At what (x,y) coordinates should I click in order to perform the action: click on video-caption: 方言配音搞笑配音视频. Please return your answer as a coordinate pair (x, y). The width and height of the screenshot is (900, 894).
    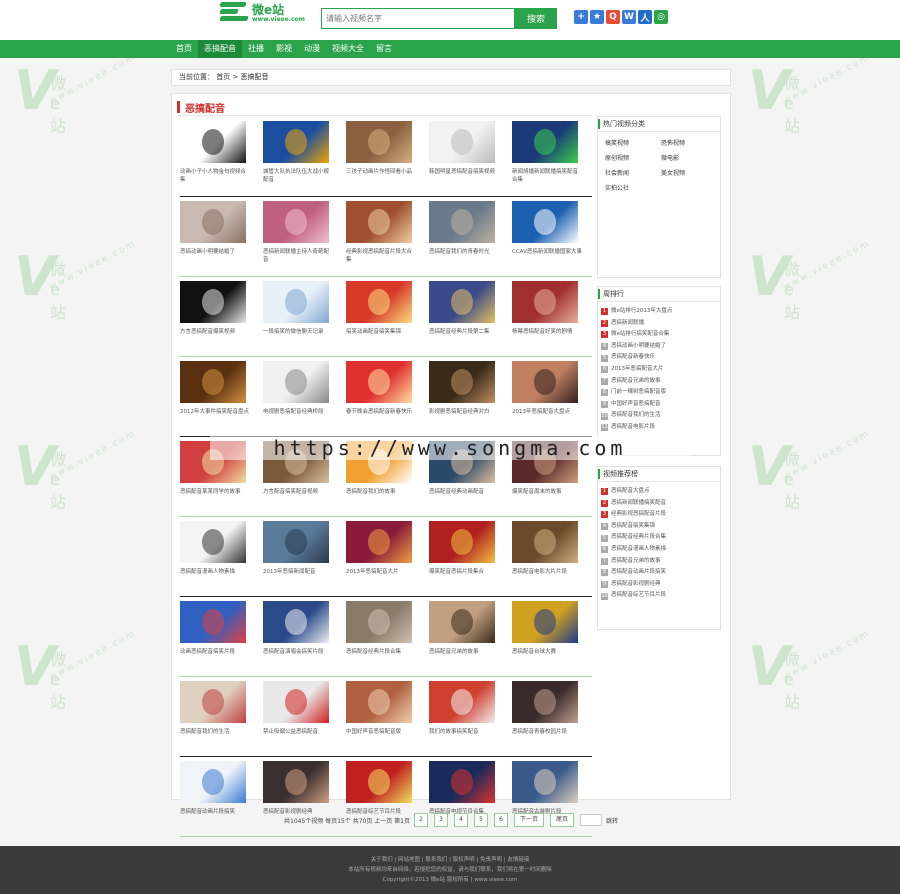
    Looking at the image, I should click on (298, 496).